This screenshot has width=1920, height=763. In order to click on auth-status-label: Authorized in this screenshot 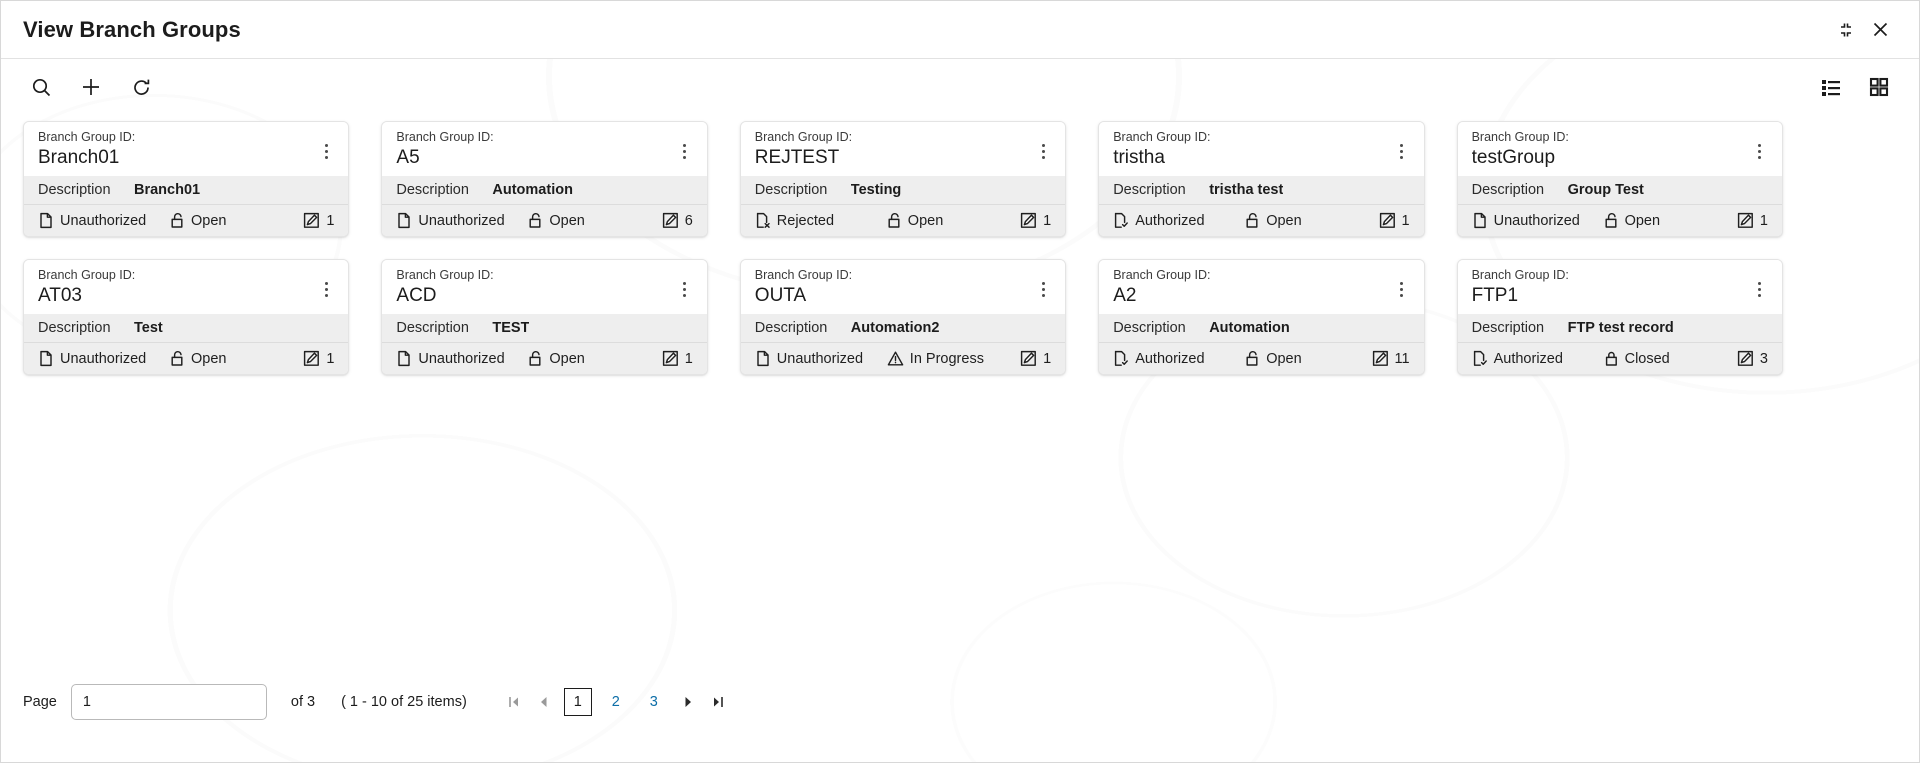, I will do `click(1528, 358)`.